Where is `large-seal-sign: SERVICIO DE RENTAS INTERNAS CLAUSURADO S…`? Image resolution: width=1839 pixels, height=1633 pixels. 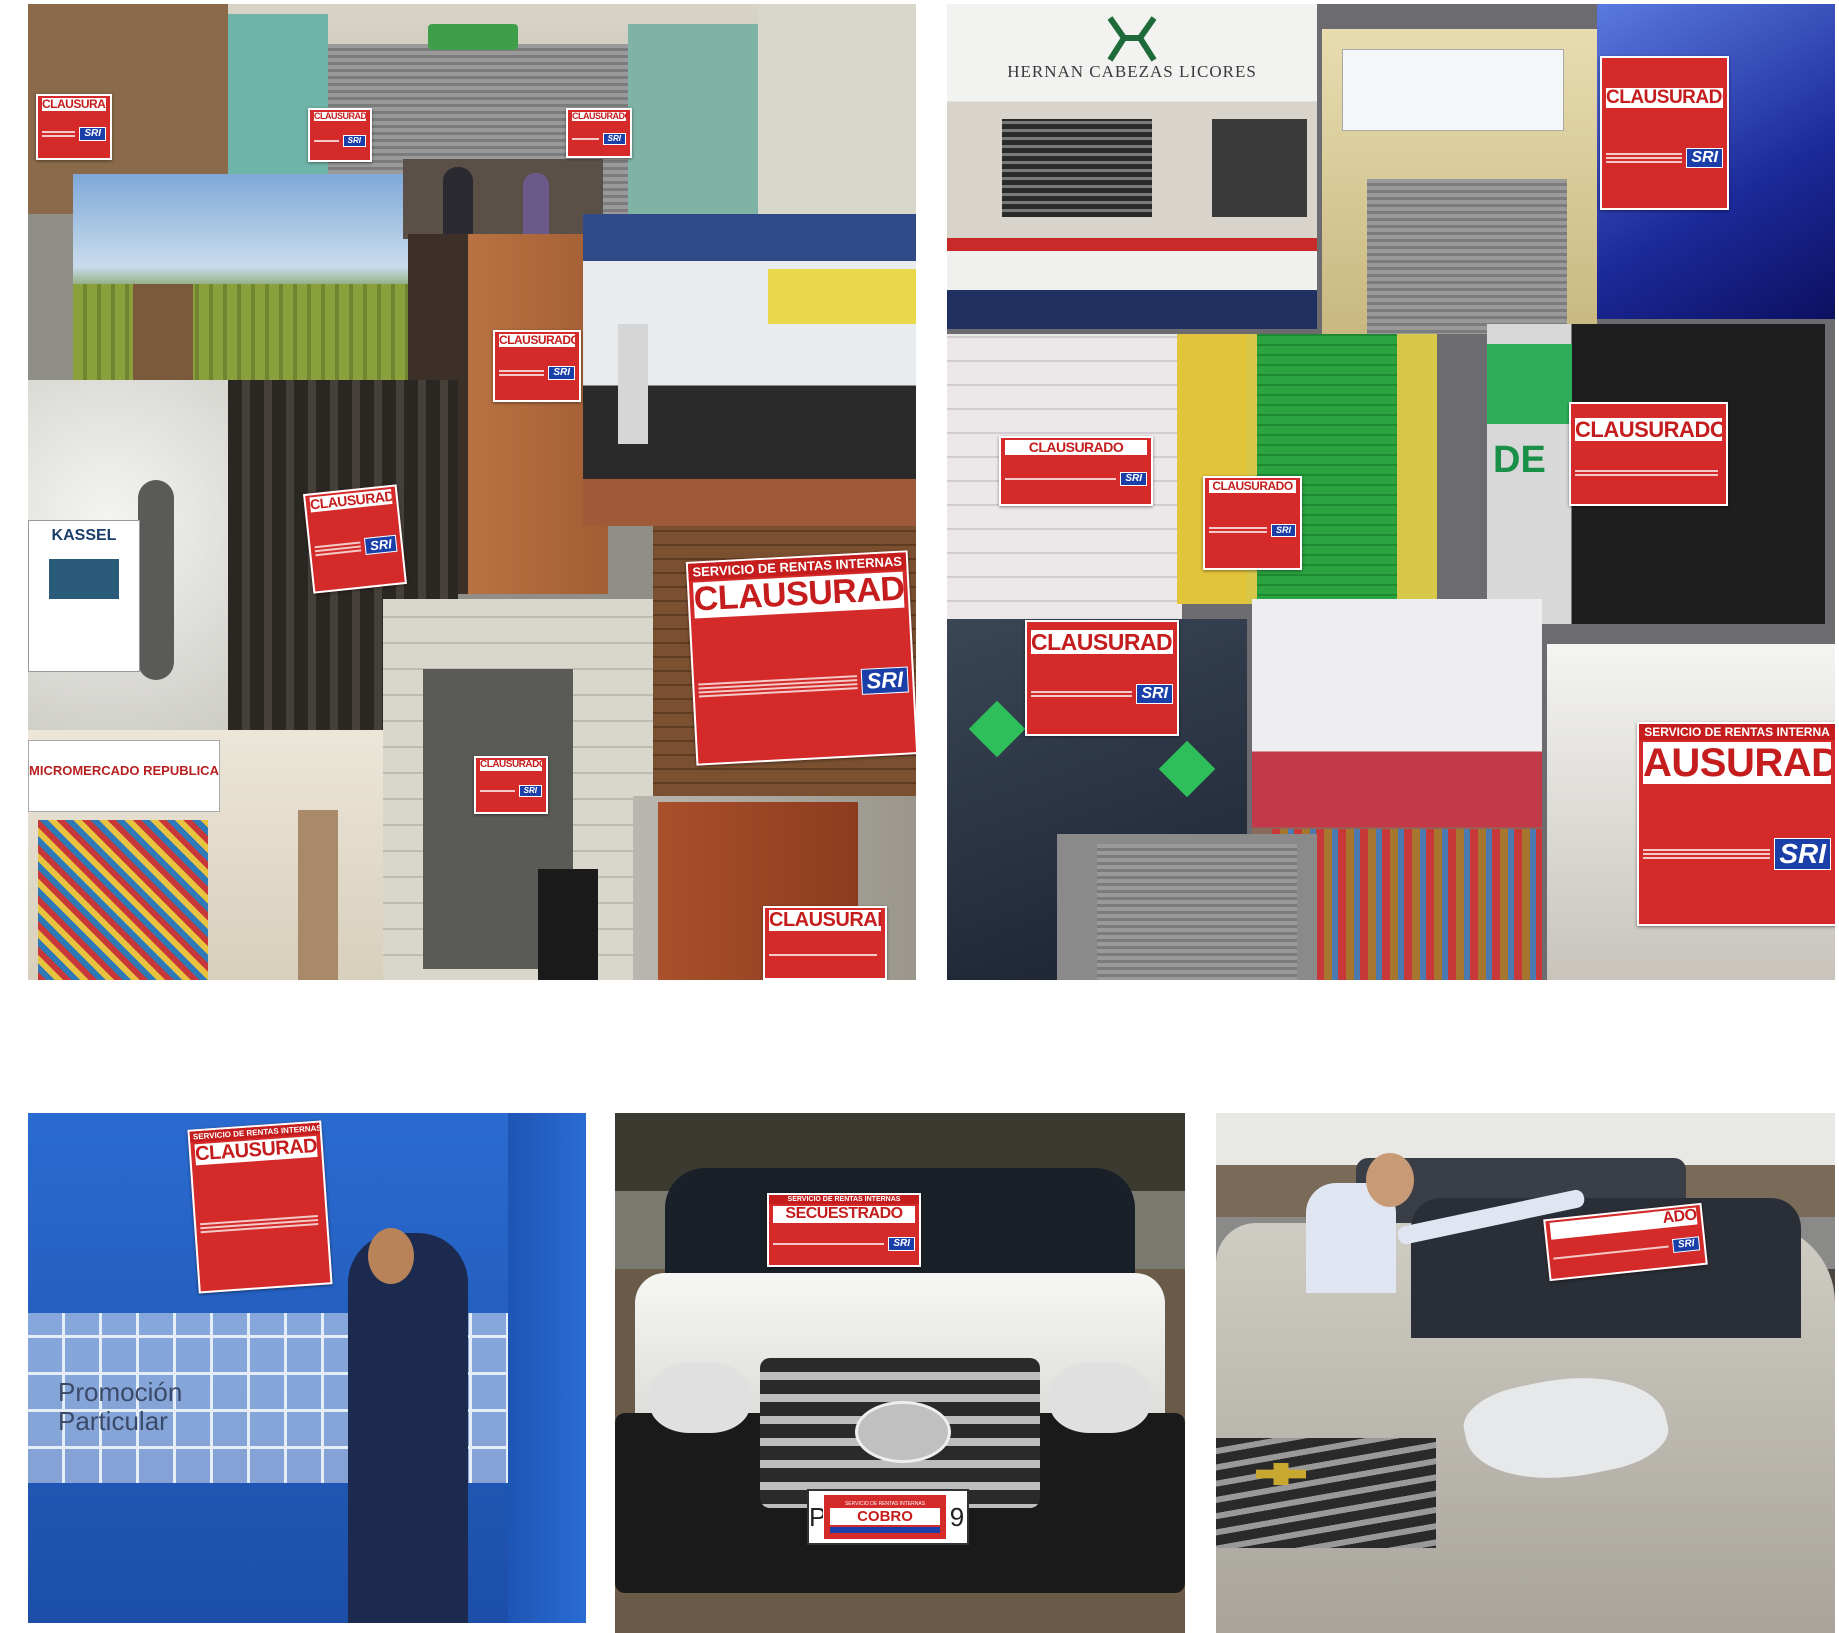
large-seal-sign: SERVICIO DE RENTAS INTERNAS CLAUSURADO S… is located at coordinates (800, 658).